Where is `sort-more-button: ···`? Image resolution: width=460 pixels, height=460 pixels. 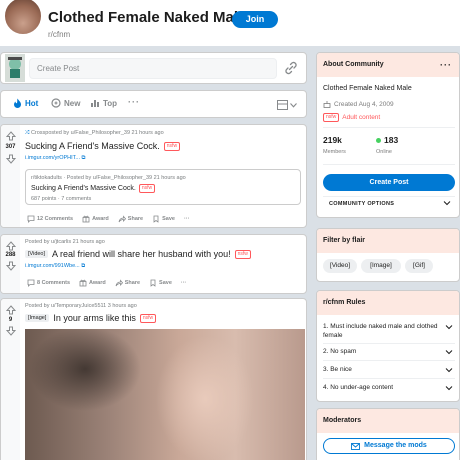 sort-more-button: ··· is located at coordinates (134, 102).